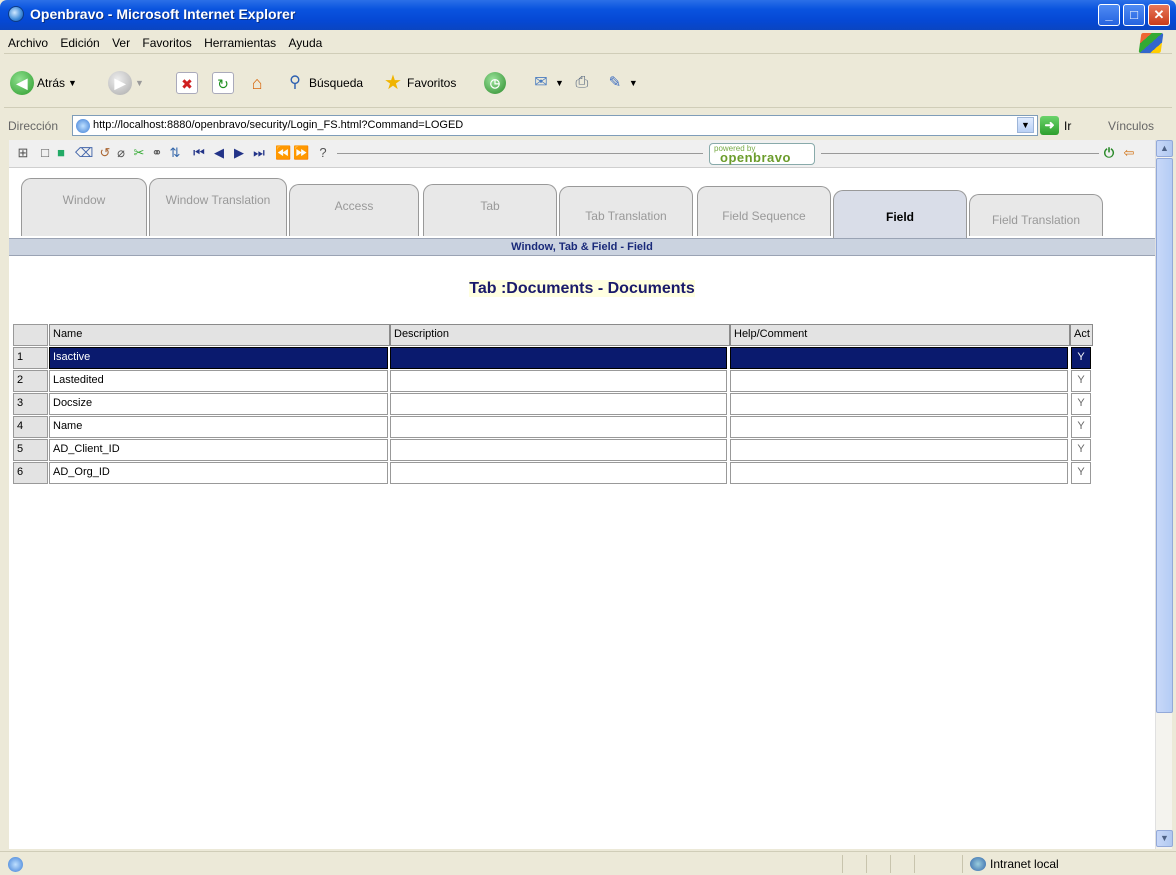 The image size is (1176, 875). I want to click on edit-dropdown-icon: ▼, so click(633, 83).